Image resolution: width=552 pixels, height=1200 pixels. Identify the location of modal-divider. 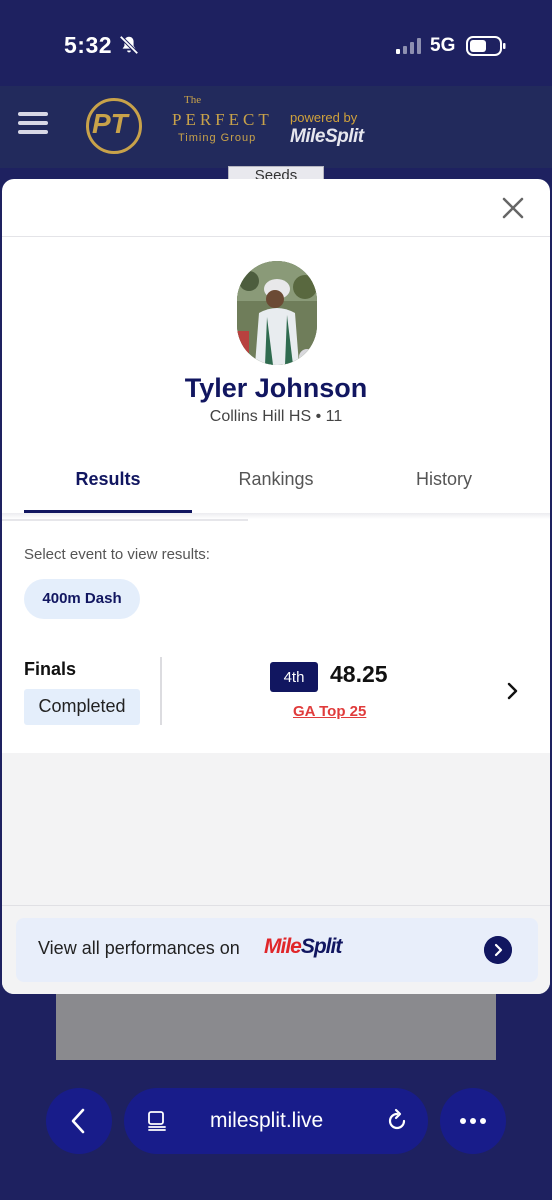
(276, 236).